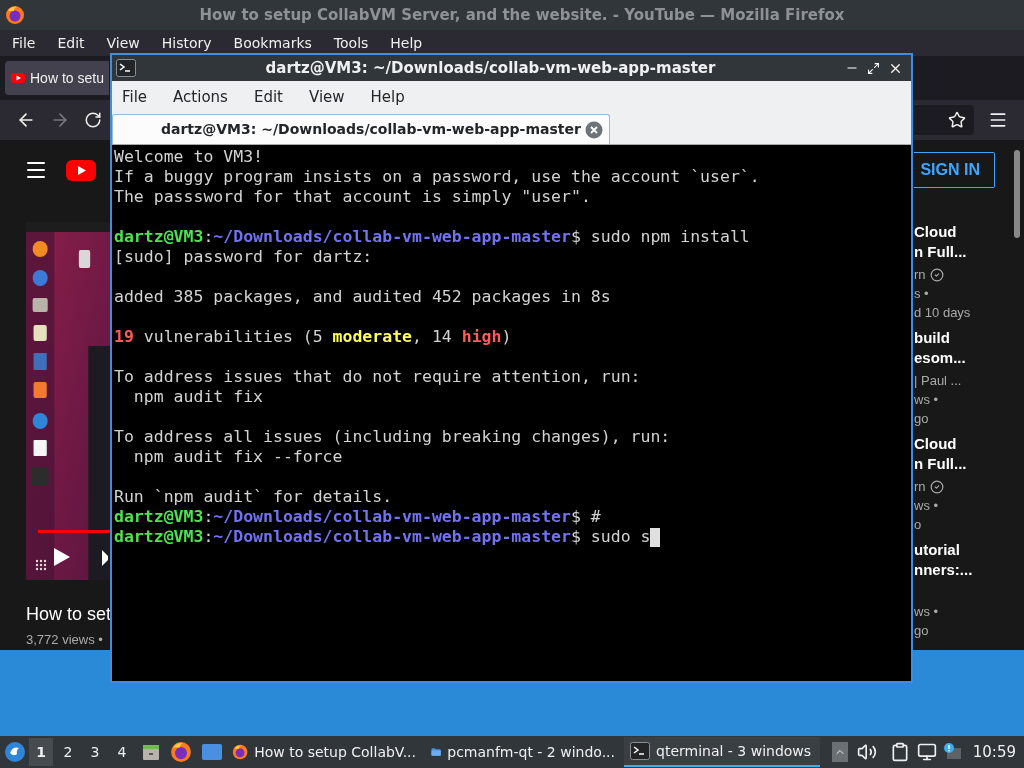 The height and width of the screenshot is (768, 1024). What do you see at coordinates (954, 170) in the screenshot?
I see `sign-in-button: SIGN IN` at bounding box center [954, 170].